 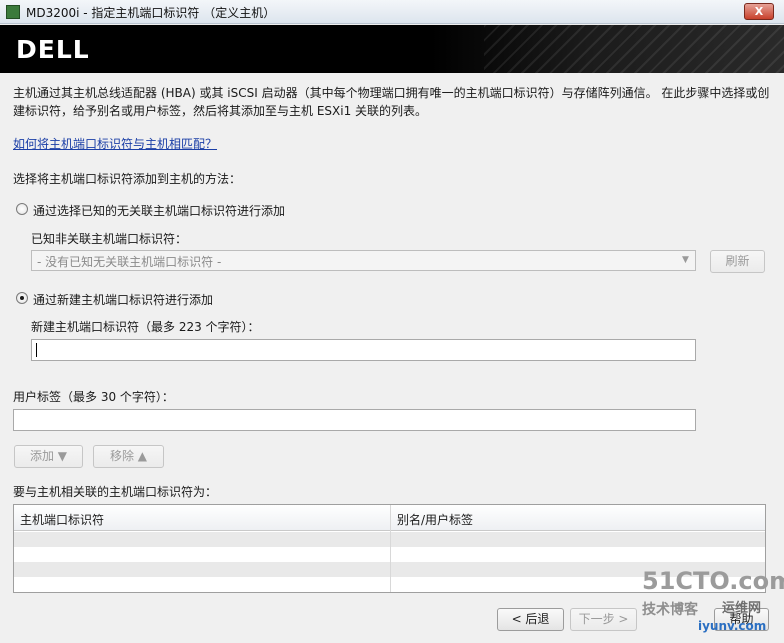 What do you see at coordinates (159, 211) in the screenshot?
I see `radio-existing-label: 通过选择已知的无关联主机端口标识符进行添加` at bounding box center [159, 211].